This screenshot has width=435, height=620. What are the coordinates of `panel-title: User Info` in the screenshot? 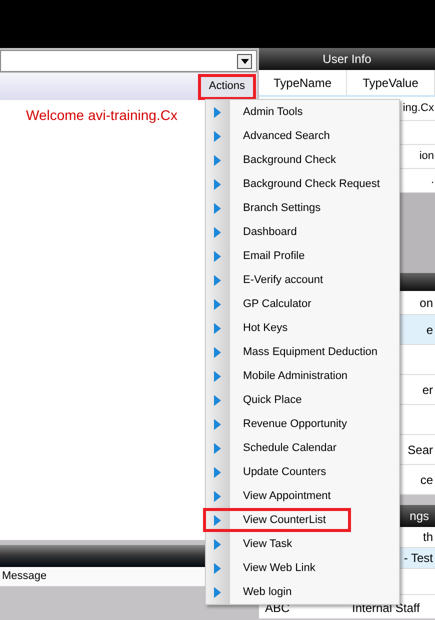 It's located at (347, 59).